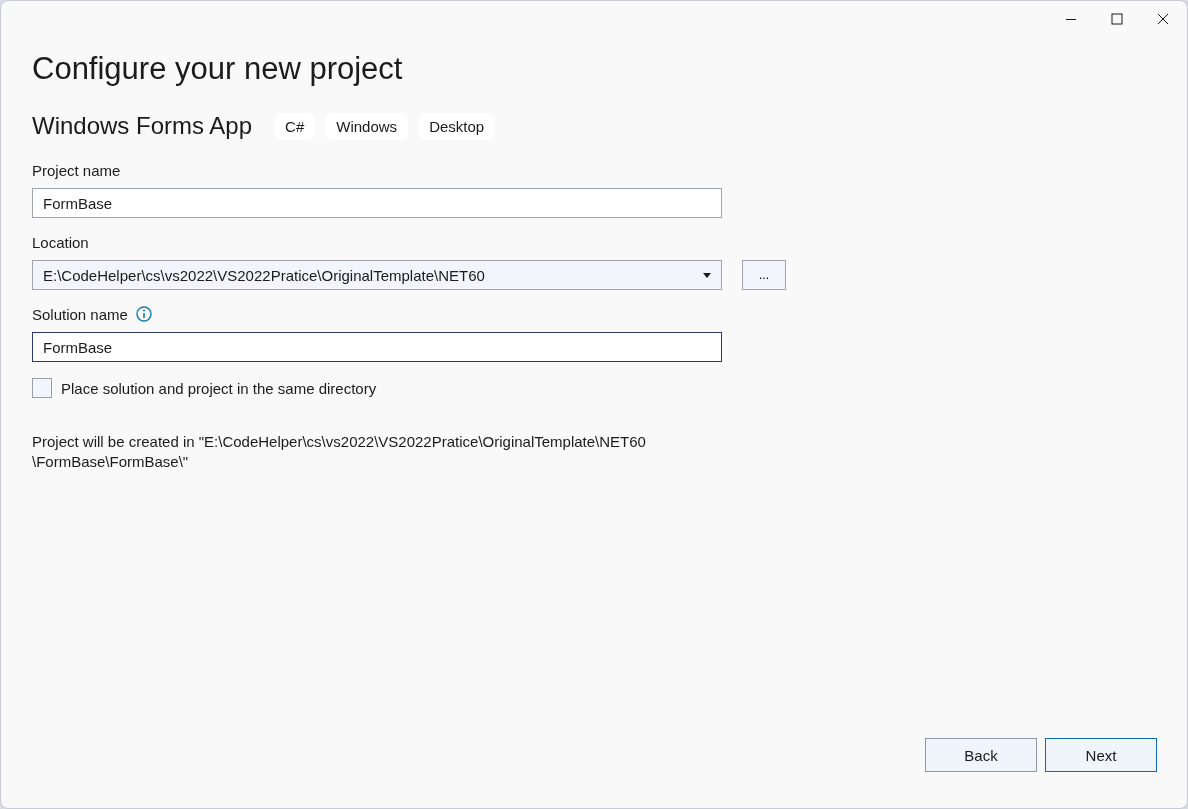  I want to click on template-tag: Desktop, so click(457, 126).